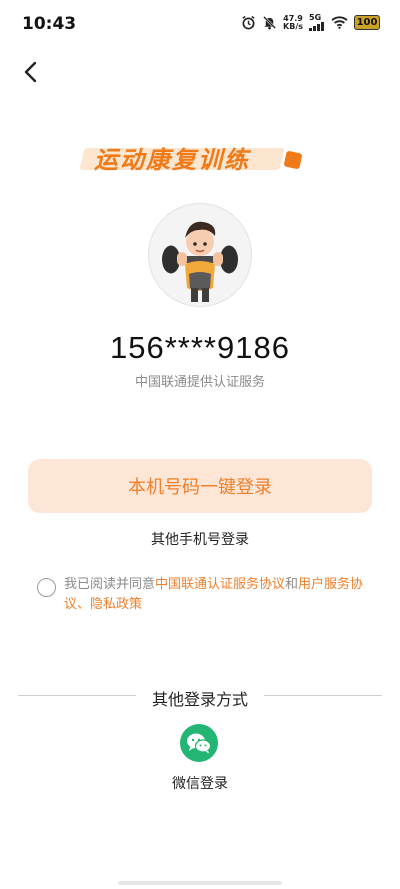 This screenshot has width=400, height=889. I want to click on home-indicator, so click(200, 883).